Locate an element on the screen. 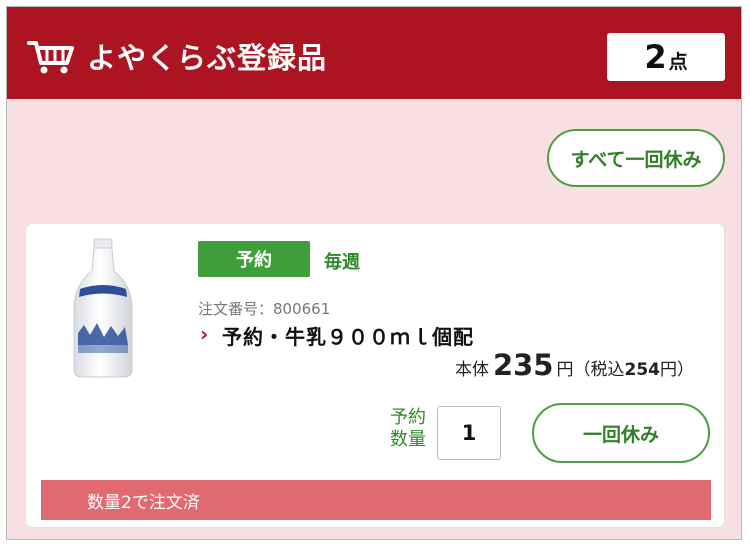 This screenshot has width=750, height=547. quantity-label: 予約 数量 is located at coordinates (408, 429).